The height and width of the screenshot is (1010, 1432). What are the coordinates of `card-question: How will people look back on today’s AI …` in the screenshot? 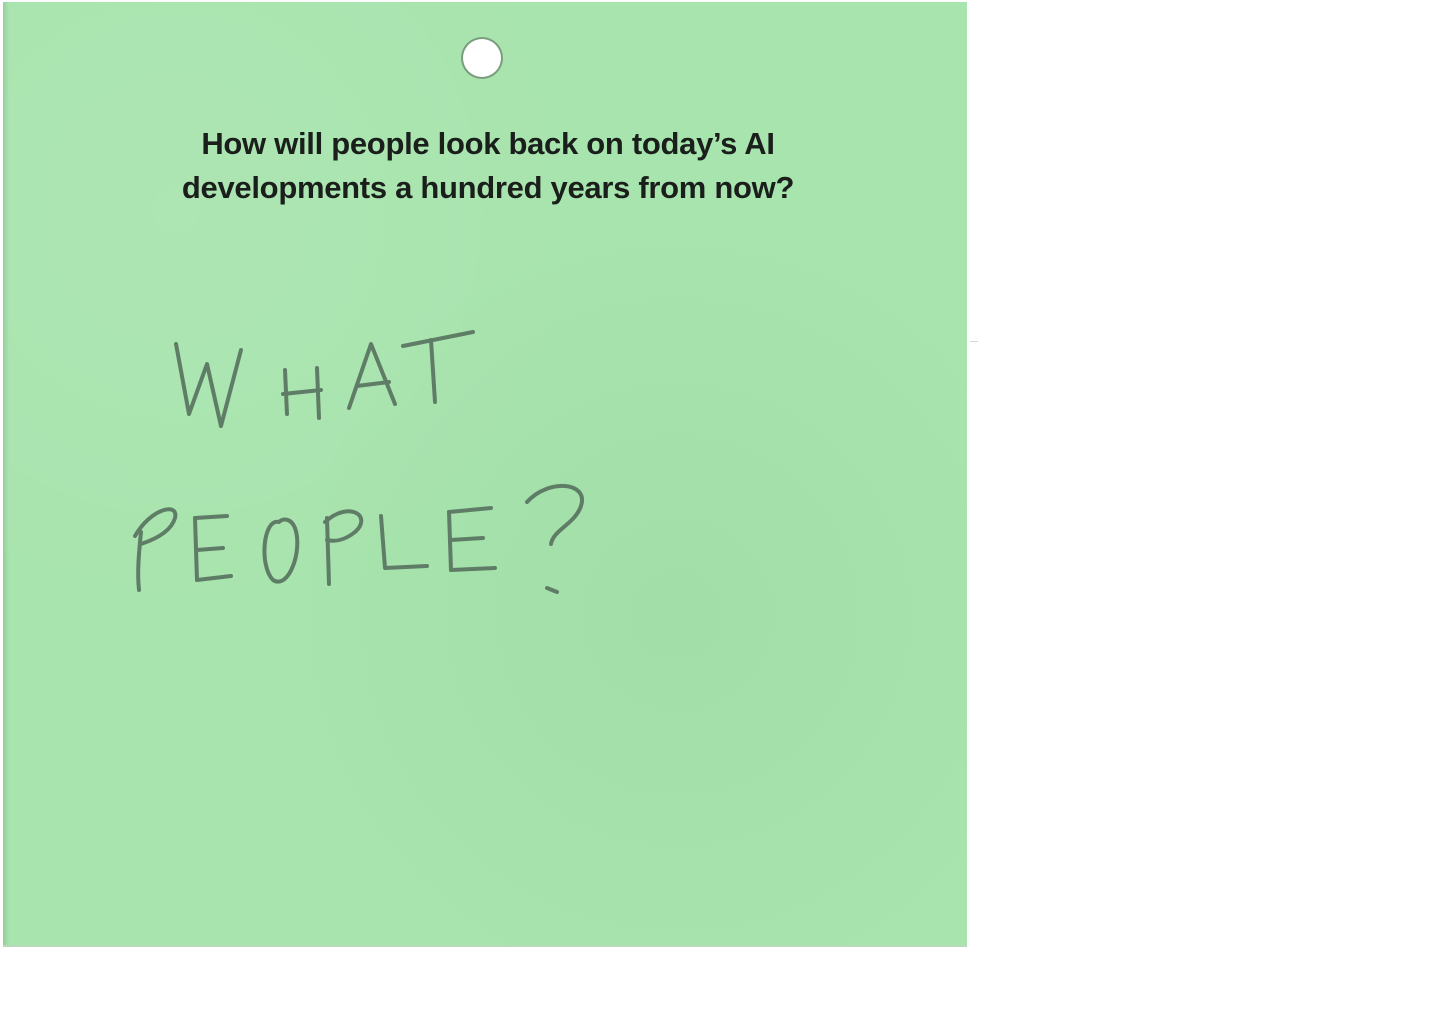 It's located at (488, 165).